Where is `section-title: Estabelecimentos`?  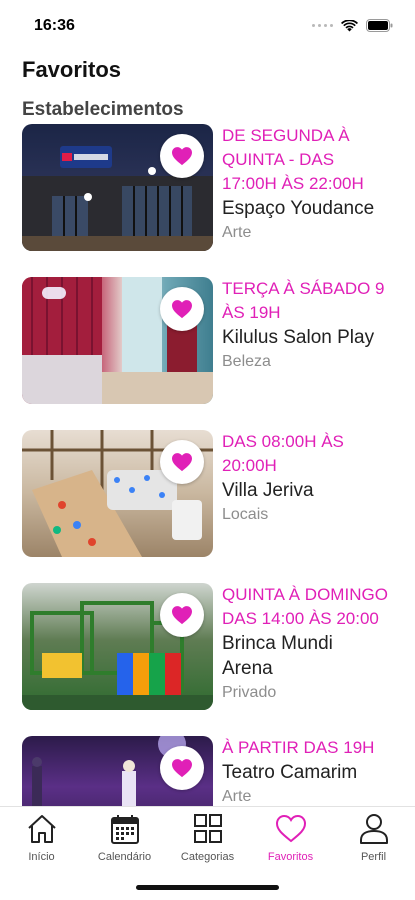
section-title: Estabelecimentos is located at coordinates (103, 109).